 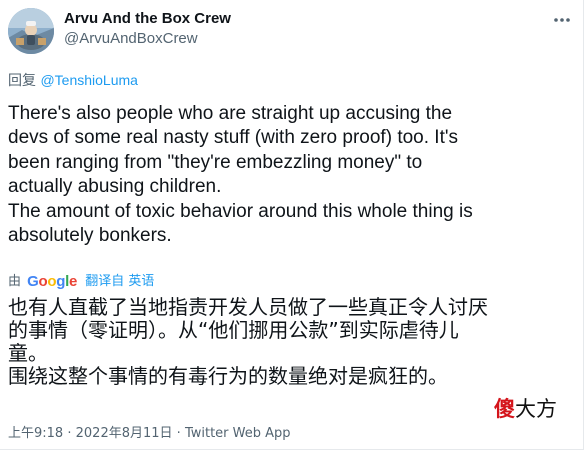 I want to click on tweet-date: 2022年8月11日, so click(x=124, y=433).